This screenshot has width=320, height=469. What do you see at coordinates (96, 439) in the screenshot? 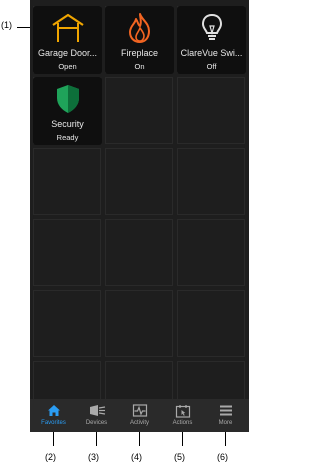
I see `callout-3-line` at bounding box center [96, 439].